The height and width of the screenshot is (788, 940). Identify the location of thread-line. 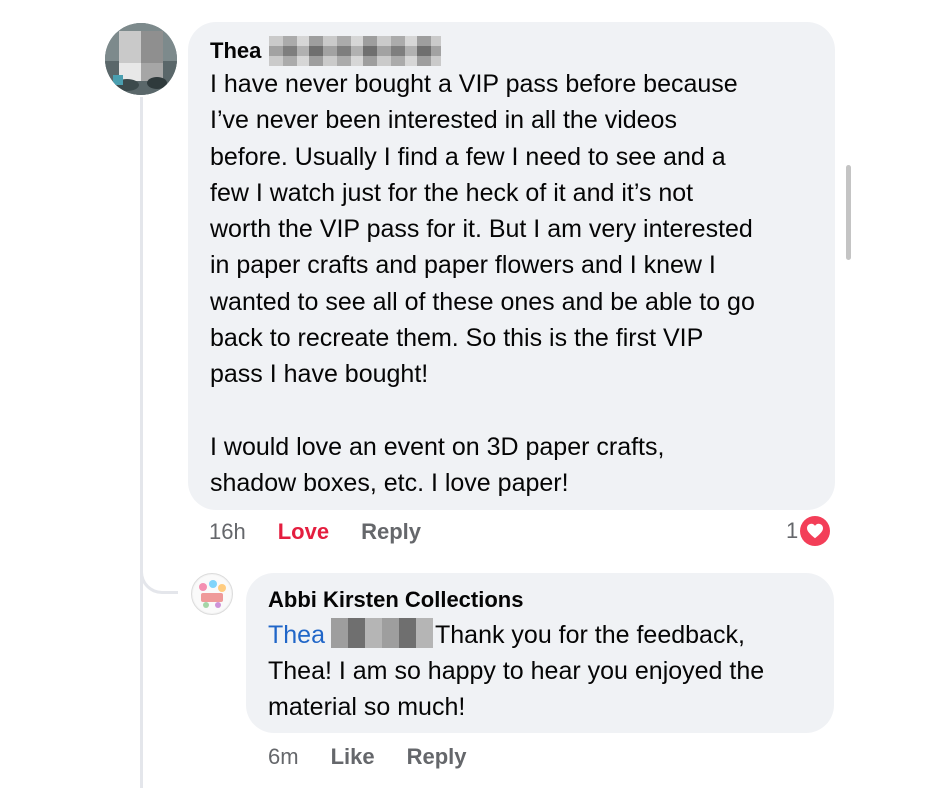
(141, 442).